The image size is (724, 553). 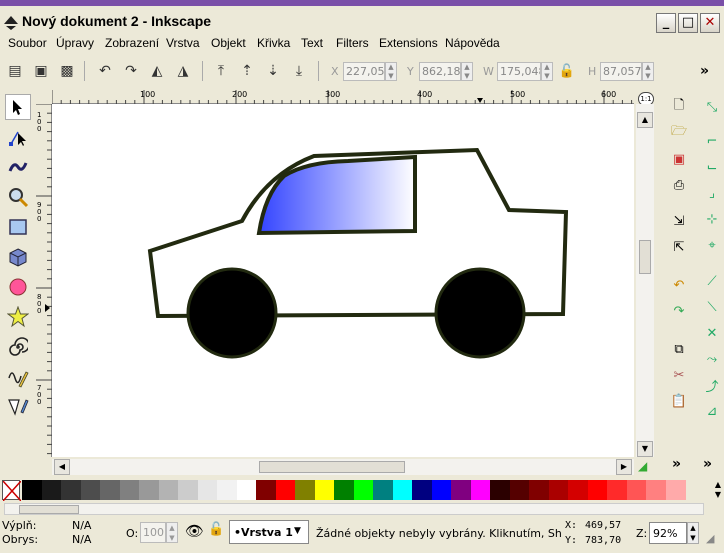 I want to click on snap-nodes-icon: ⟋, so click(x=712, y=281).